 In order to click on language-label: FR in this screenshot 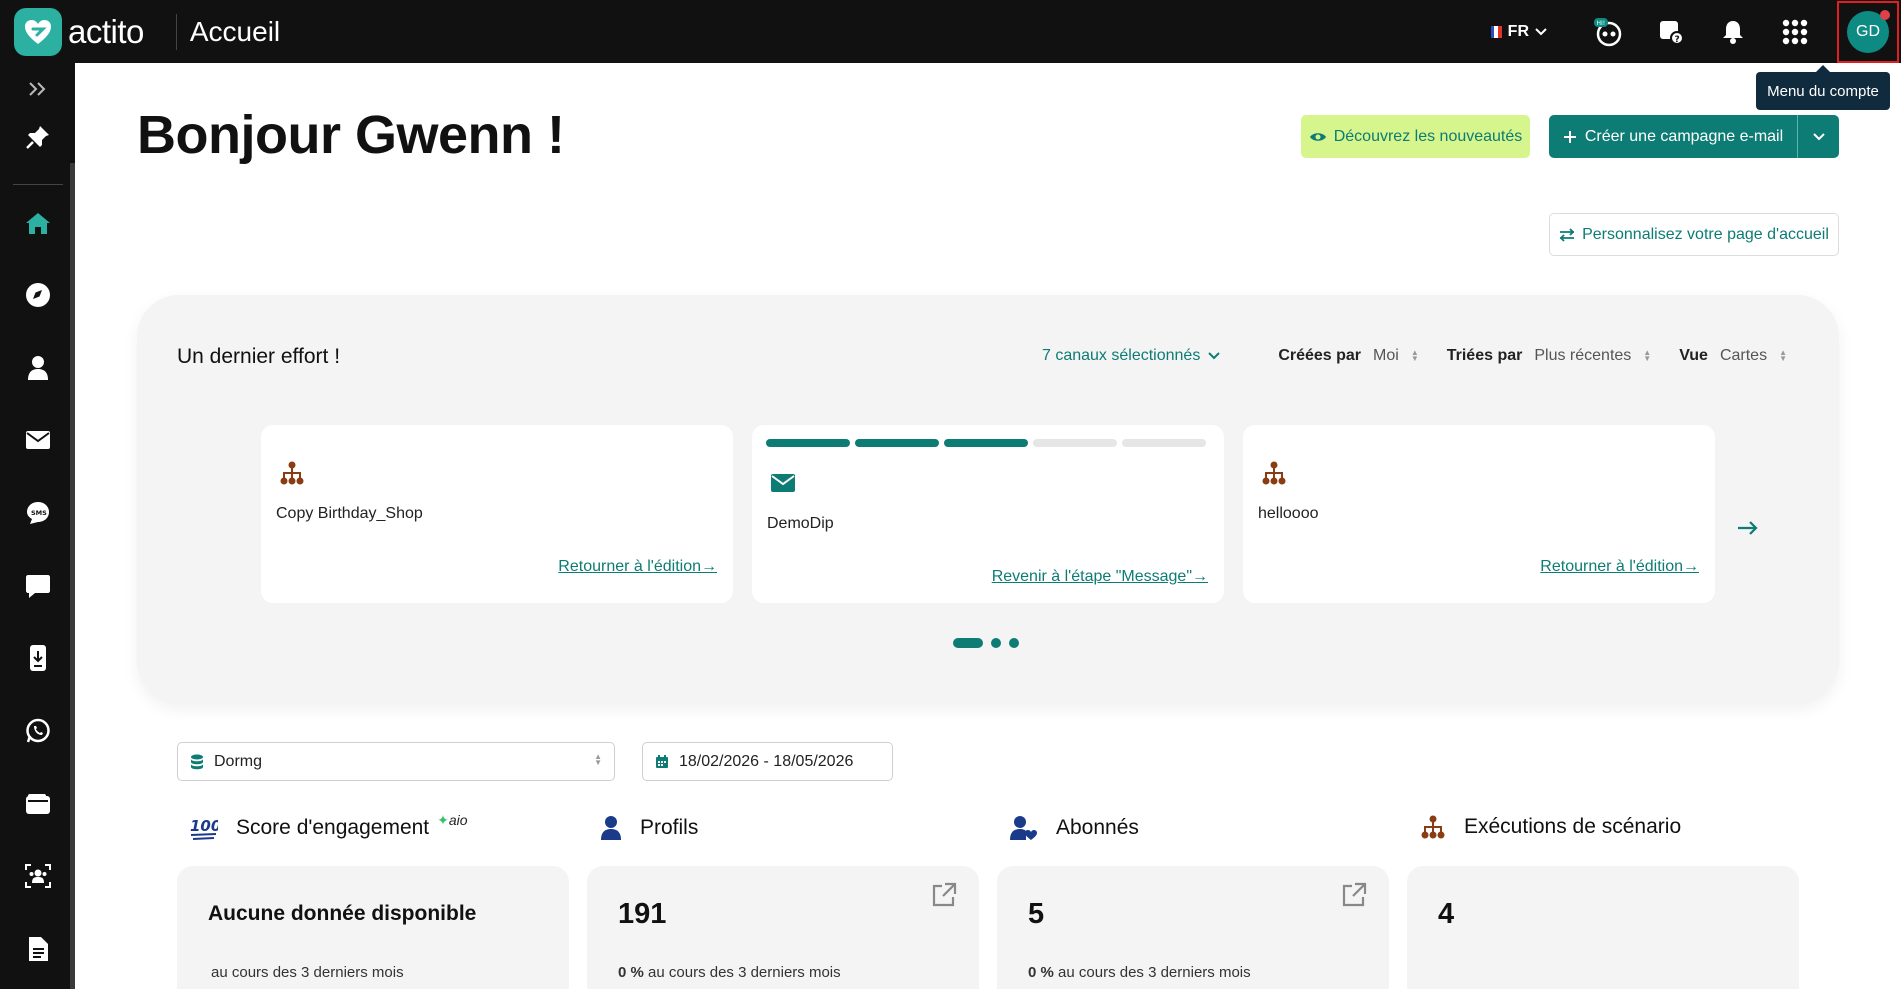, I will do `click(1518, 31)`.